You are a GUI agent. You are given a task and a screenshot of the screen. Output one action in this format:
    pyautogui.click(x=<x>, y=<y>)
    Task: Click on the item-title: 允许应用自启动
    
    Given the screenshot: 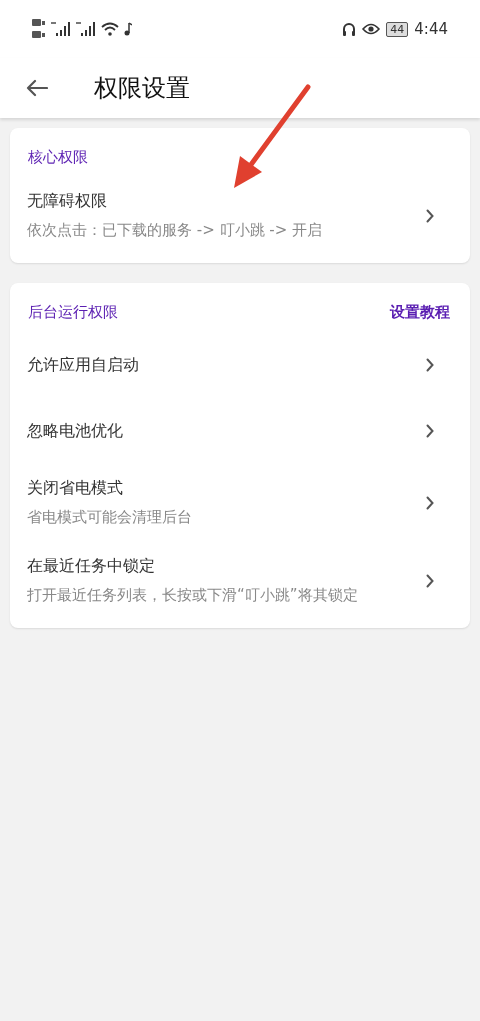 What is the action you would take?
    pyautogui.click(x=83, y=365)
    